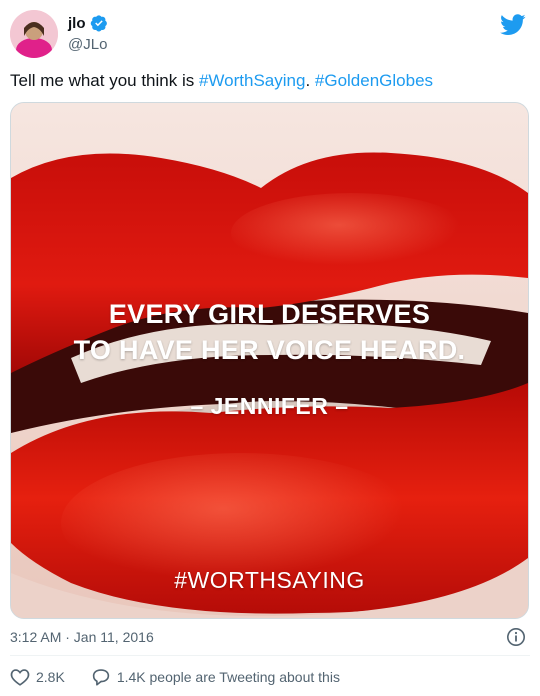 The image size is (540, 696). I want to click on info-icon, so click(516, 639).